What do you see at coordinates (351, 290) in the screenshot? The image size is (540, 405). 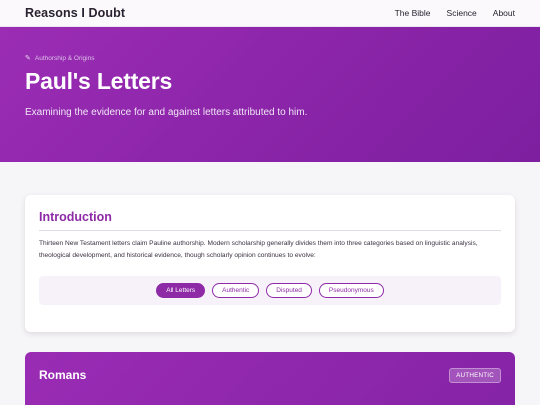 I see `filter-pseudonymous-button: Pseudonymous` at bounding box center [351, 290].